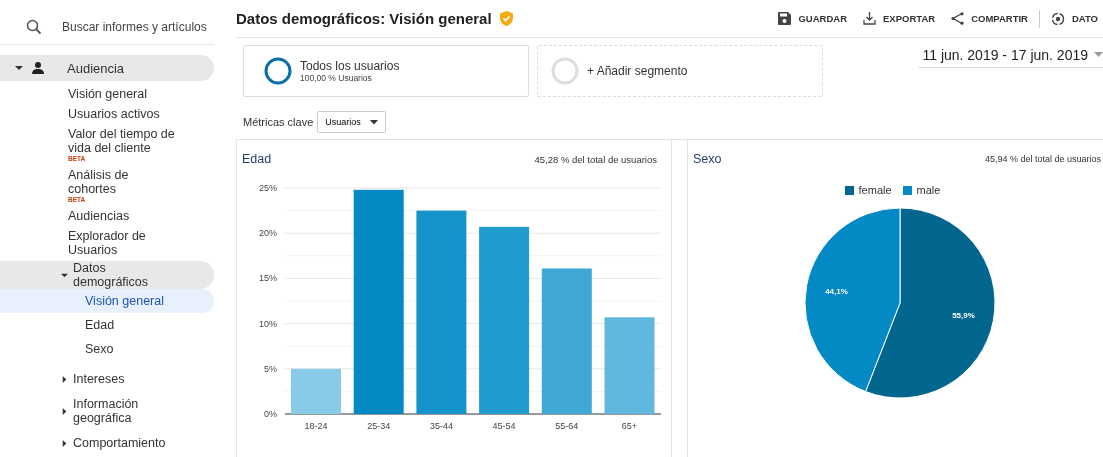 This screenshot has height=457, width=1103. Describe the element at coordinates (1074, 18) in the screenshot. I see `toolbar-button: DATO` at that location.